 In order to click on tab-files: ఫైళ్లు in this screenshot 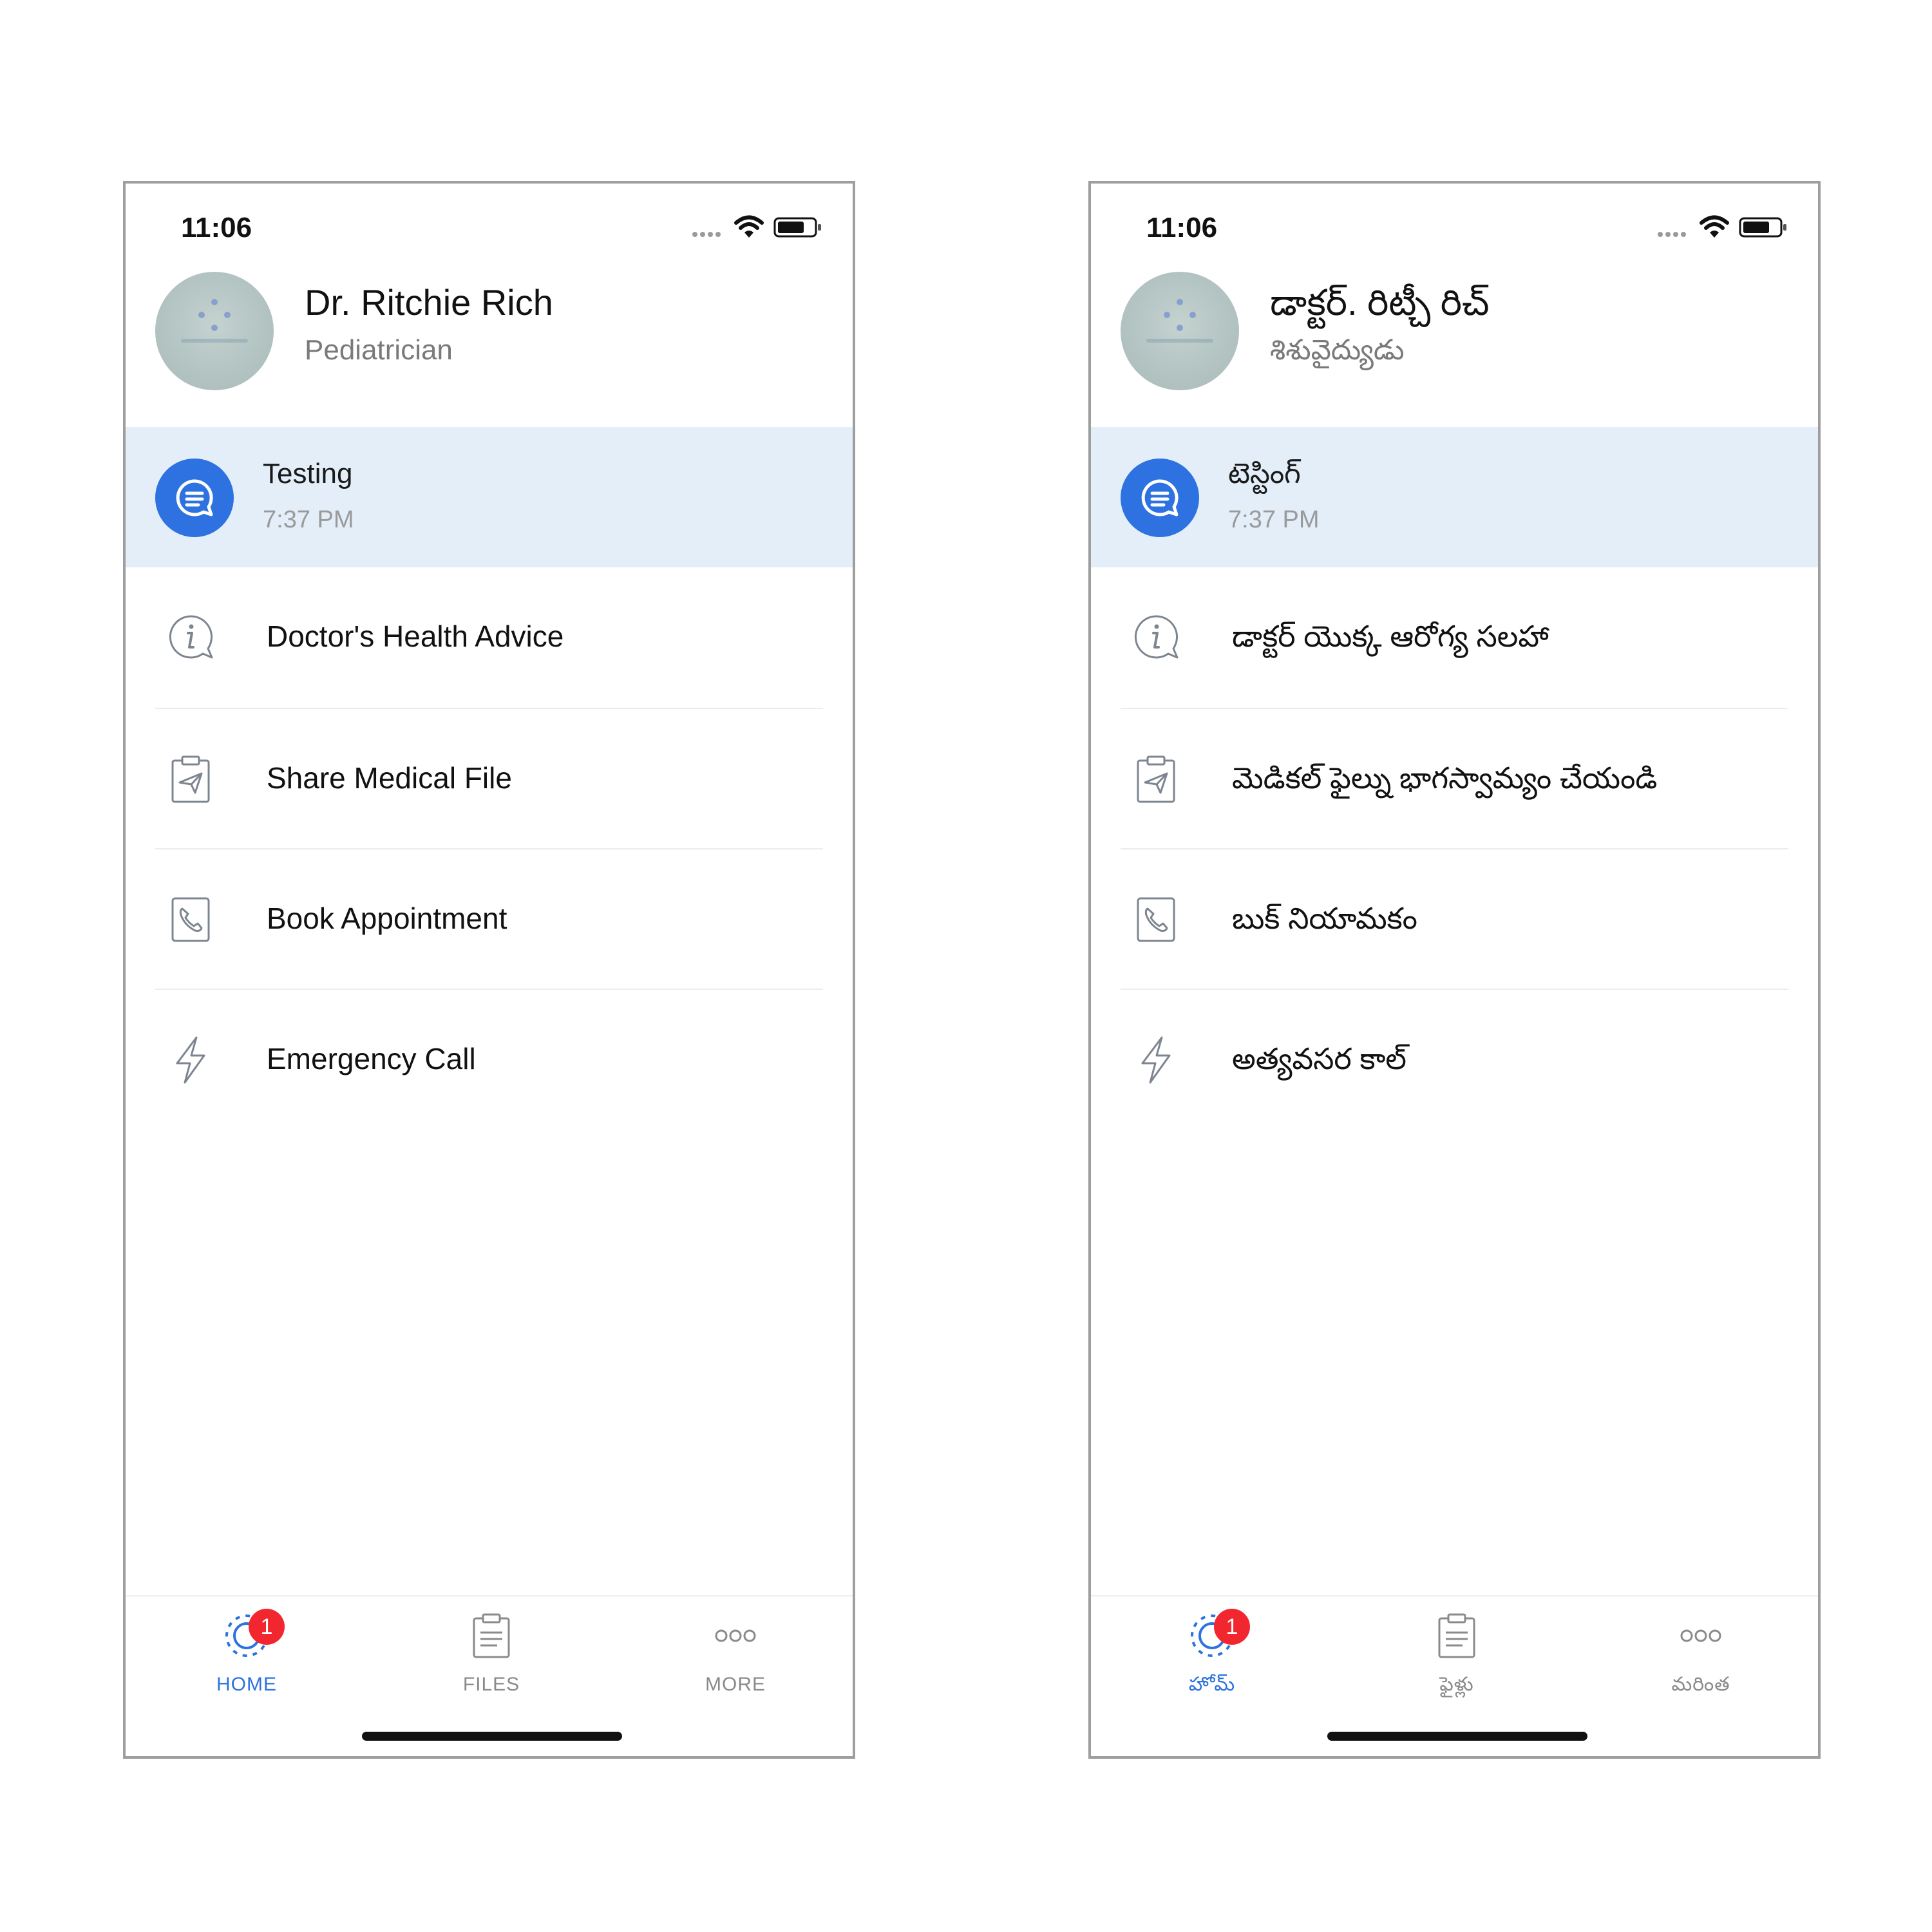, I will do `click(1457, 1659)`.